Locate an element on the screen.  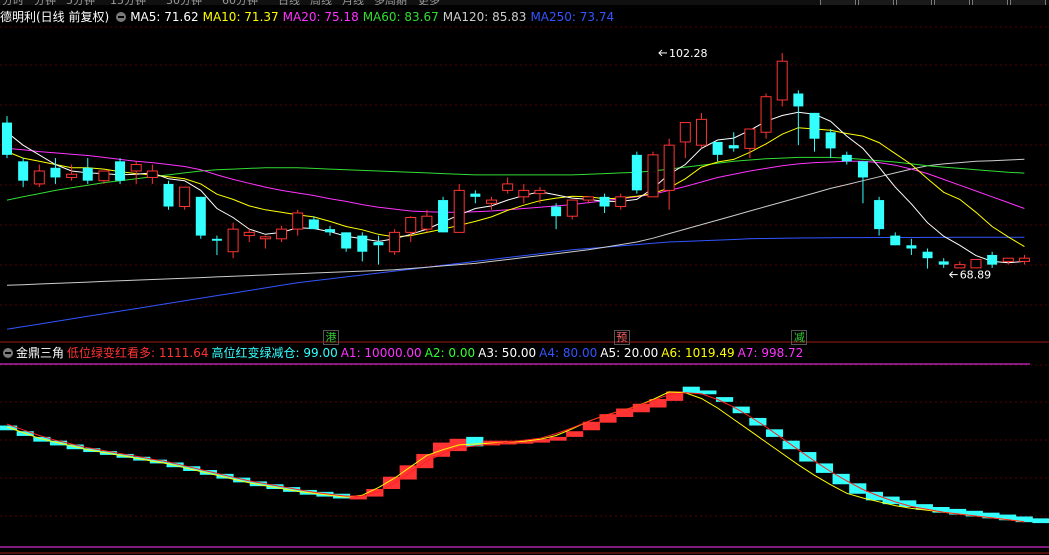
signal-marker-2: 减 is located at coordinates (799, 337).